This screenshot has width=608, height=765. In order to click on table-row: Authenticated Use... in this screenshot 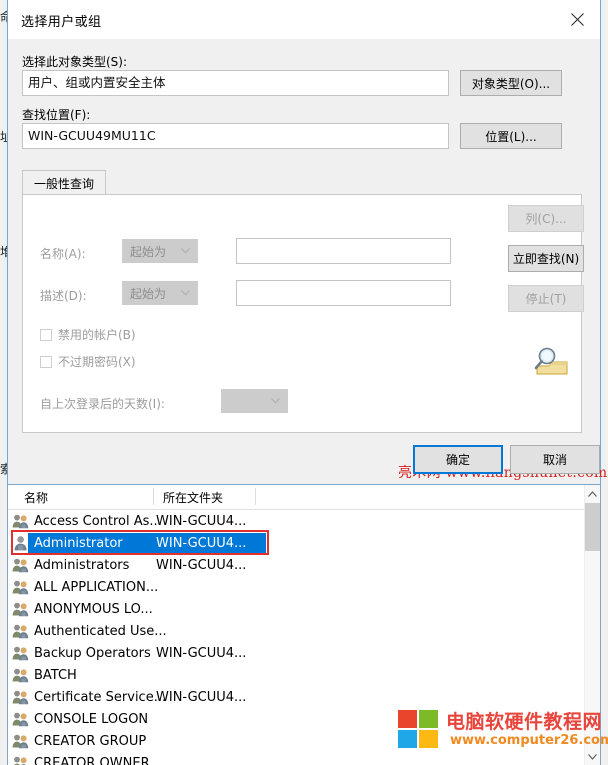, I will do `click(296, 631)`.